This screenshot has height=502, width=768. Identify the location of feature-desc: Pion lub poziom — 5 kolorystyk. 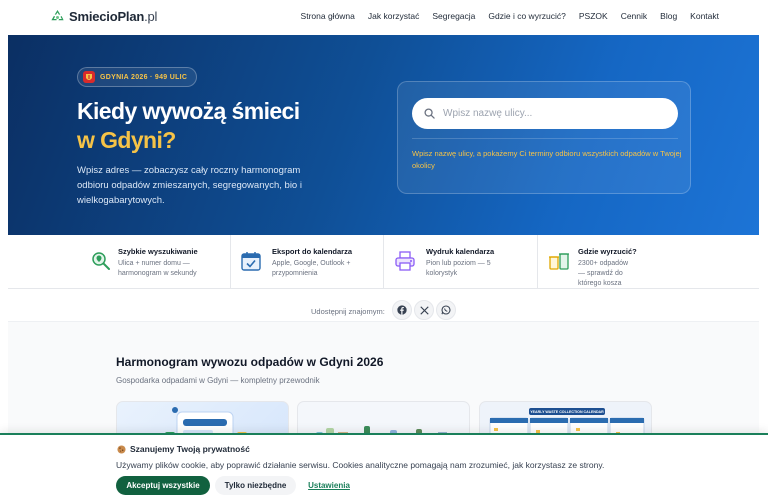
(458, 268).